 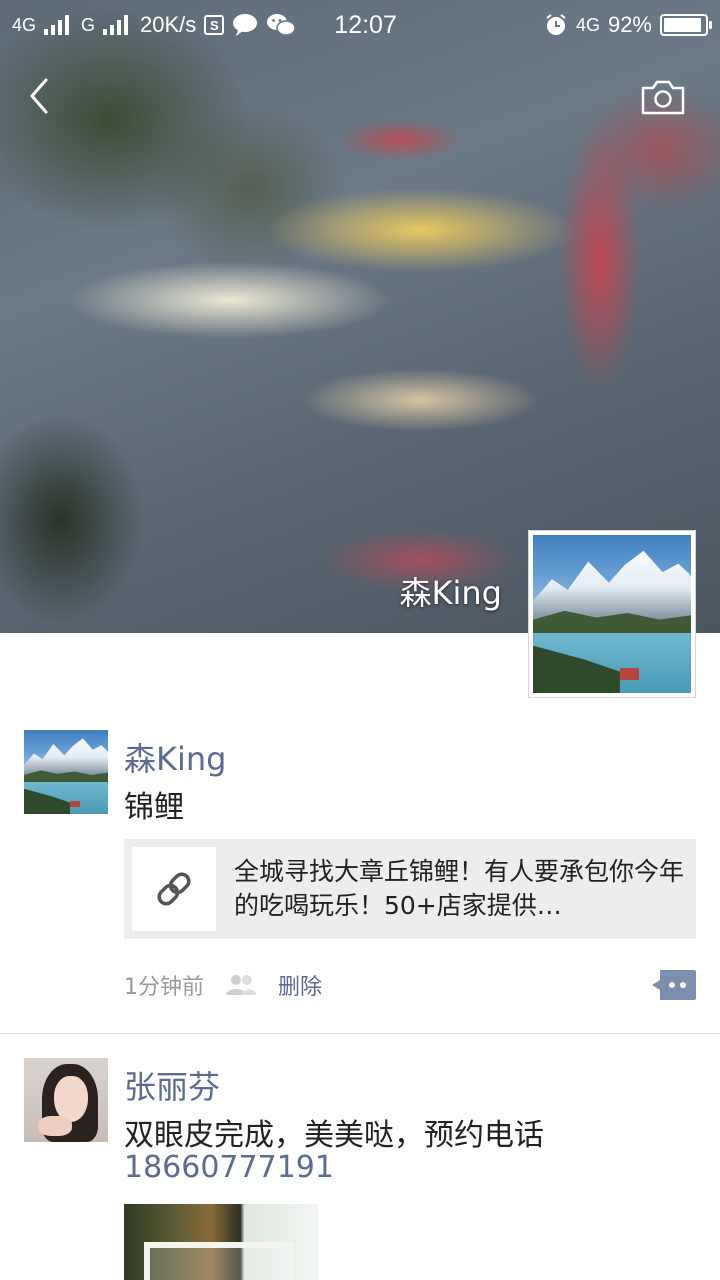 What do you see at coordinates (214, 25) in the screenshot?
I see `s-app-icon: S` at bounding box center [214, 25].